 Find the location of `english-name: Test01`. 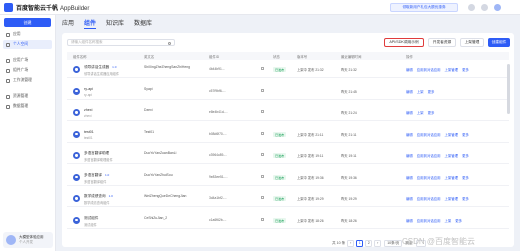

english-name: Test01 is located at coordinates (149, 131).